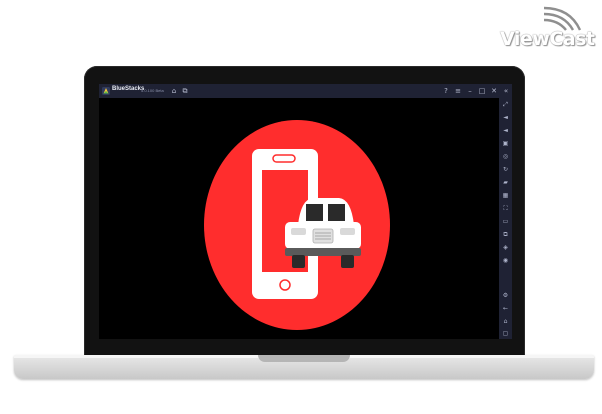  Describe the element at coordinates (505, 248) in the screenshot. I see `layers-icon: ◈` at that location.